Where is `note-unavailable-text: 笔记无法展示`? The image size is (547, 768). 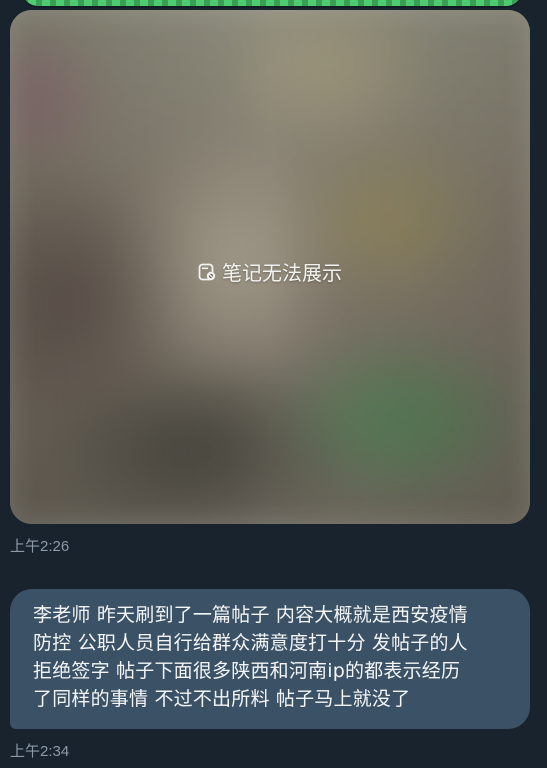 note-unavailable-text: 笔记无法展示 is located at coordinates (282, 273).